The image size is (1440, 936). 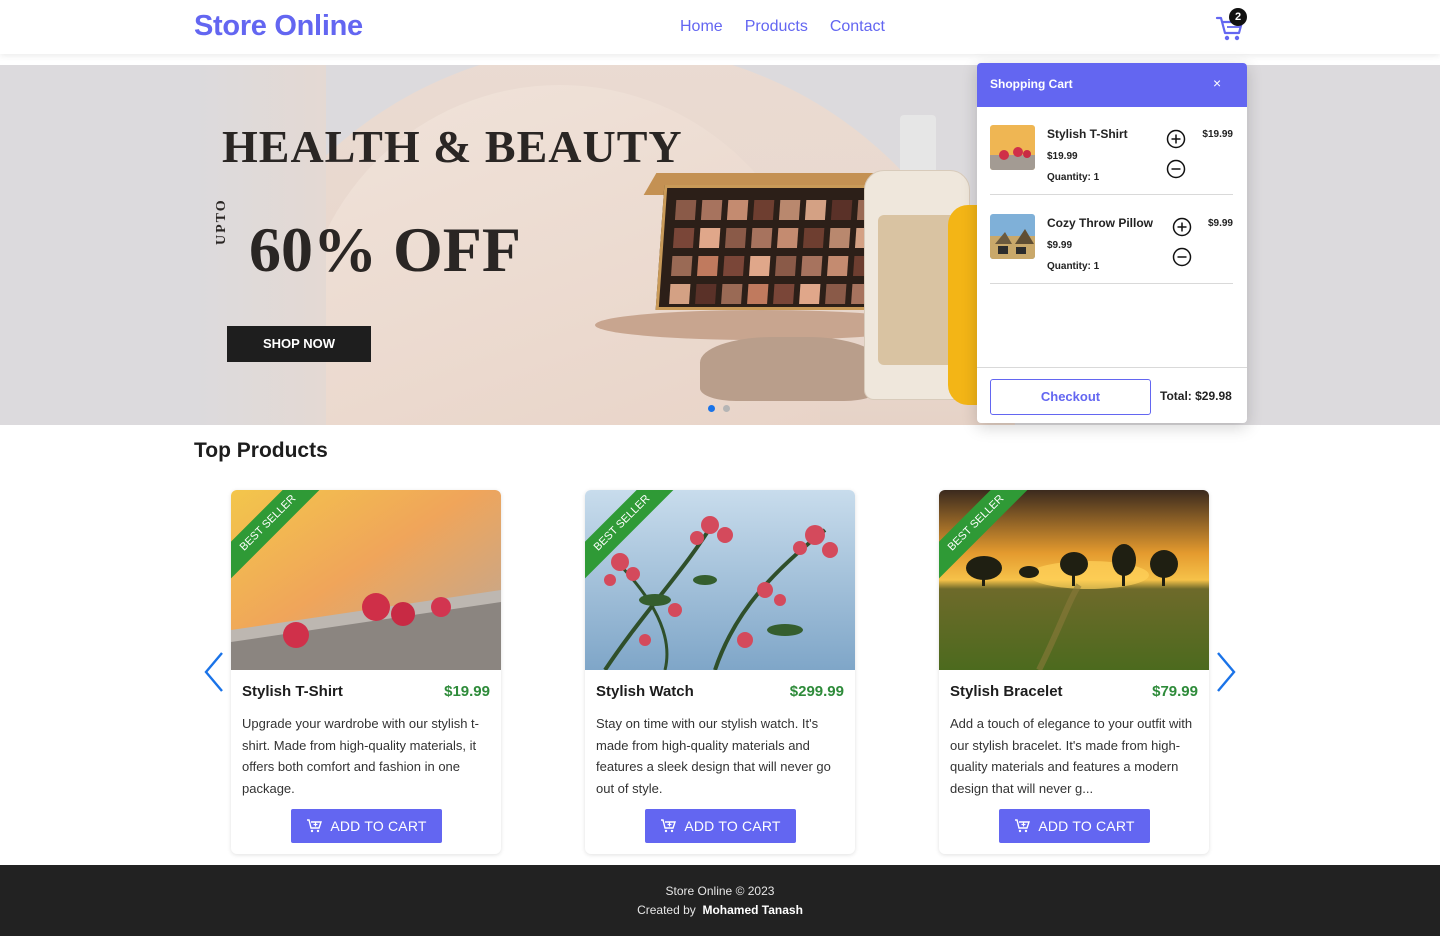 What do you see at coordinates (278, 26) in the screenshot?
I see `brand-logo: Store Online` at bounding box center [278, 26].